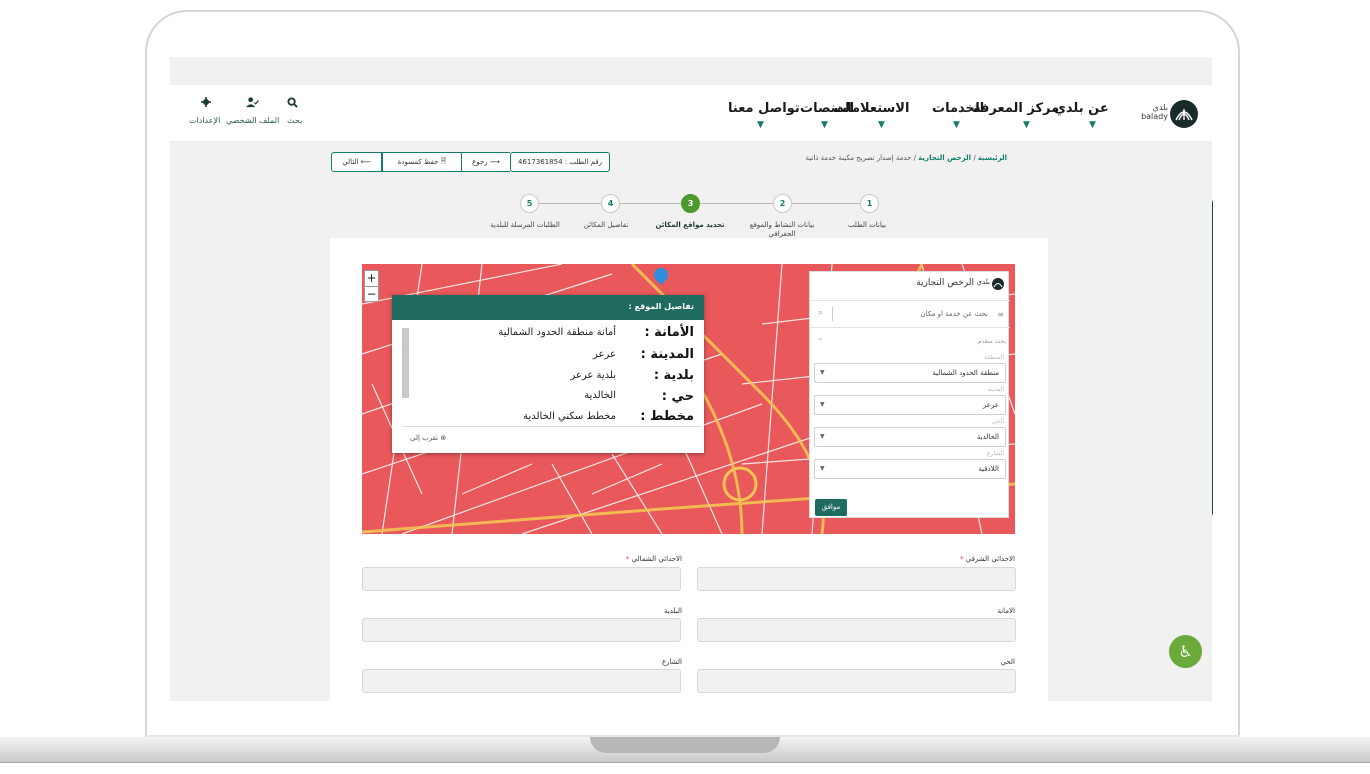  What do you see at coordinates (671, 662) in the screenshot?
I see `street-field-label: الشارع` at bounding box center [671, 662].